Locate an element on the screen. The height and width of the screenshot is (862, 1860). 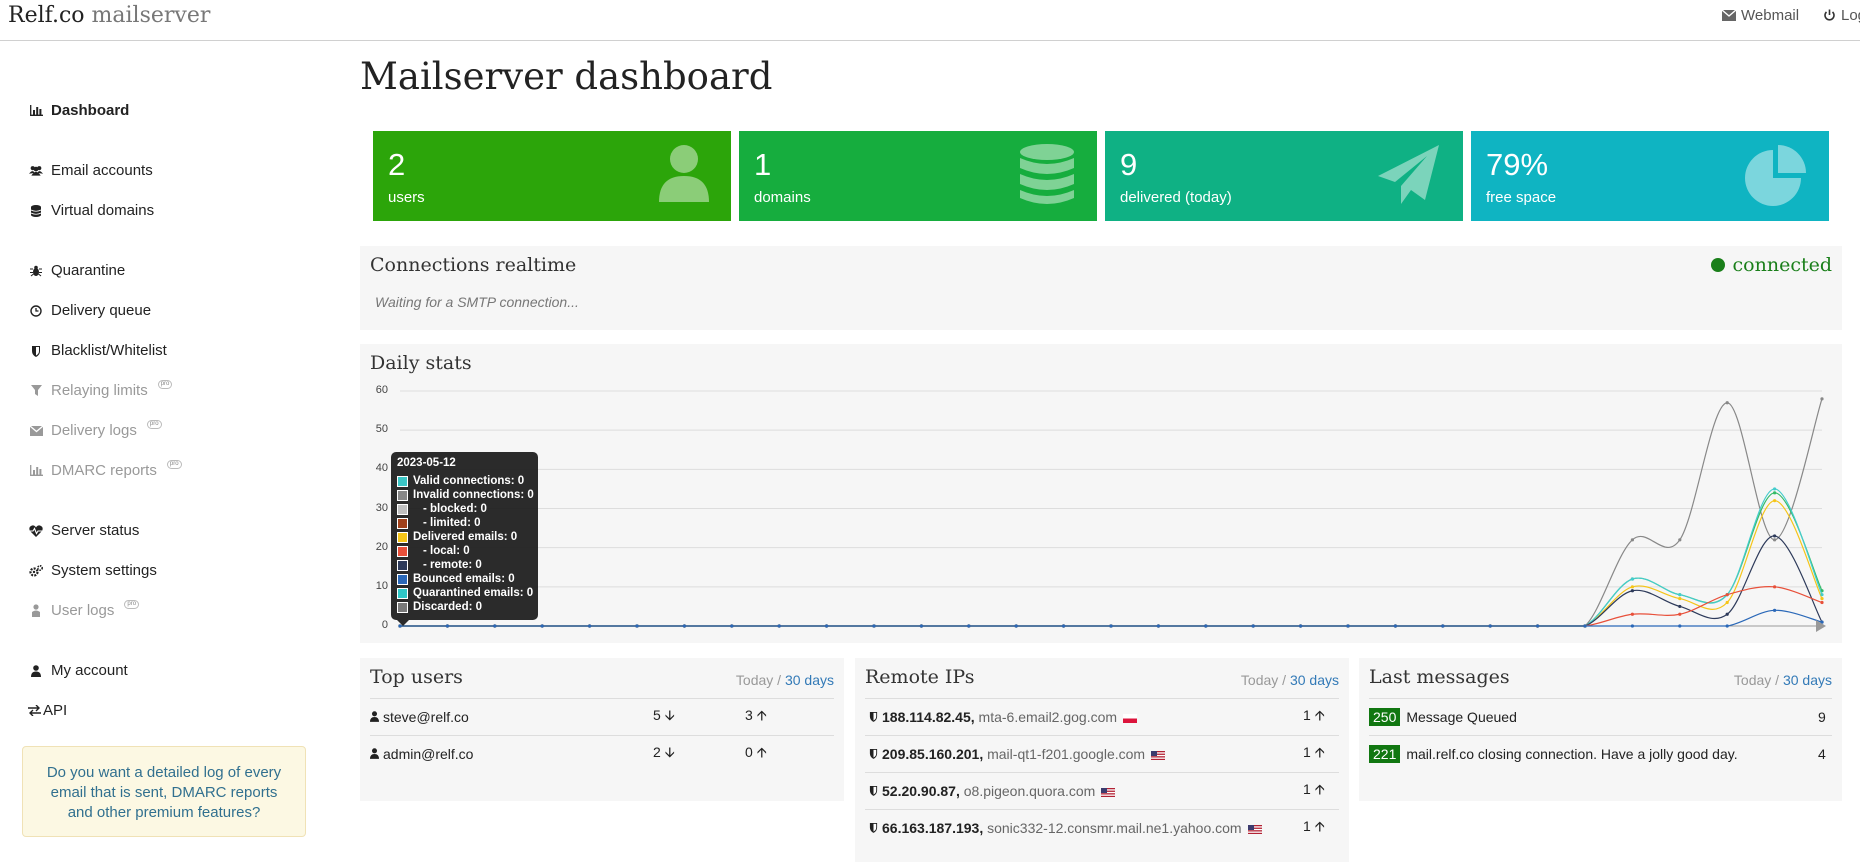
tooltip-line: - limited: 0 is located at coordinates (464, 523).